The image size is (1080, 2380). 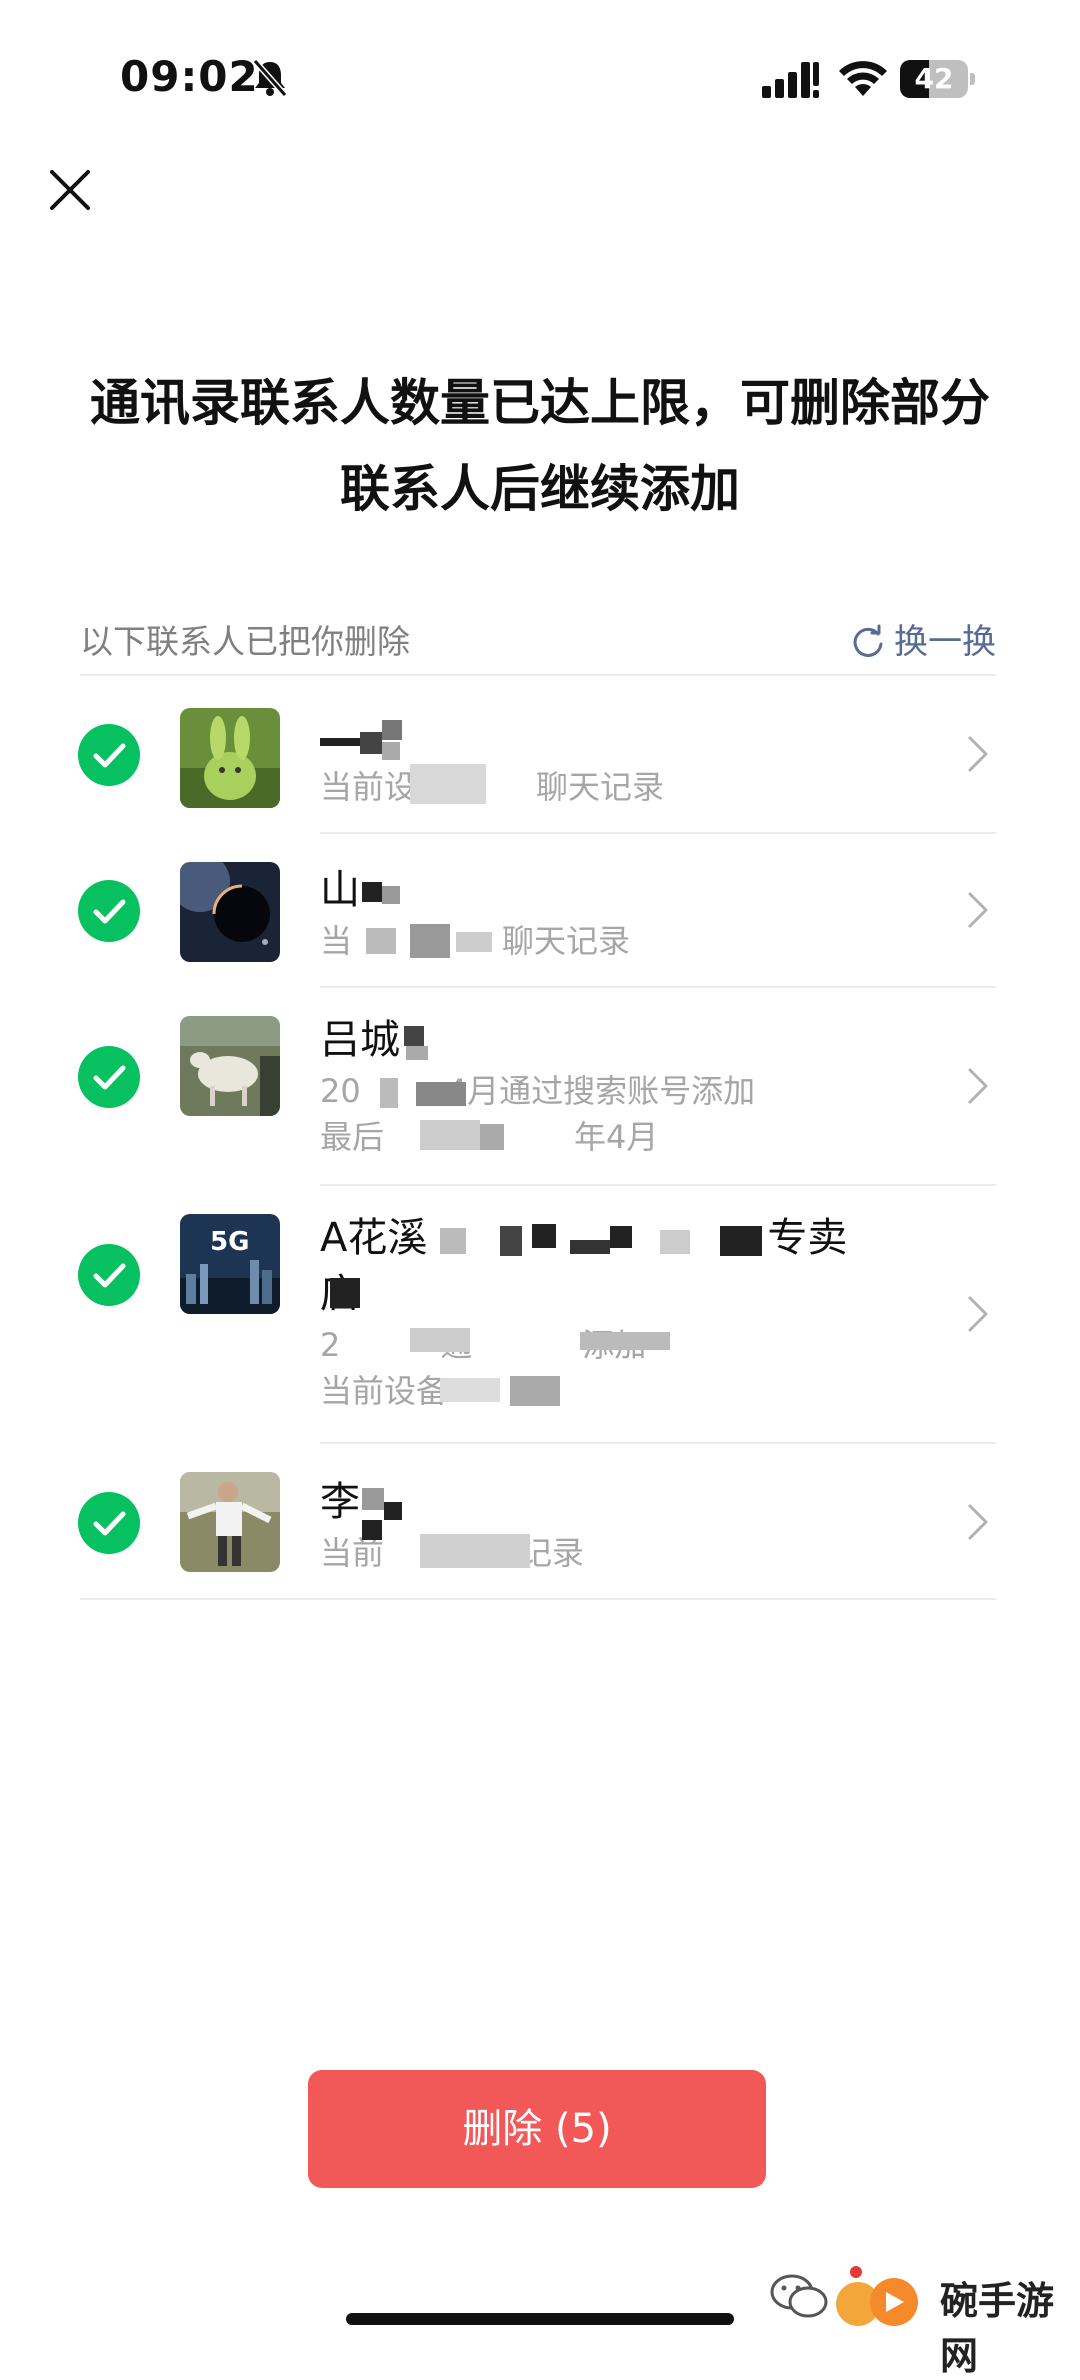 What do you see at coordinates (945, 642) in the screenshot?
I see `refresh-label: 换一换` at bounding box center [945, 642].